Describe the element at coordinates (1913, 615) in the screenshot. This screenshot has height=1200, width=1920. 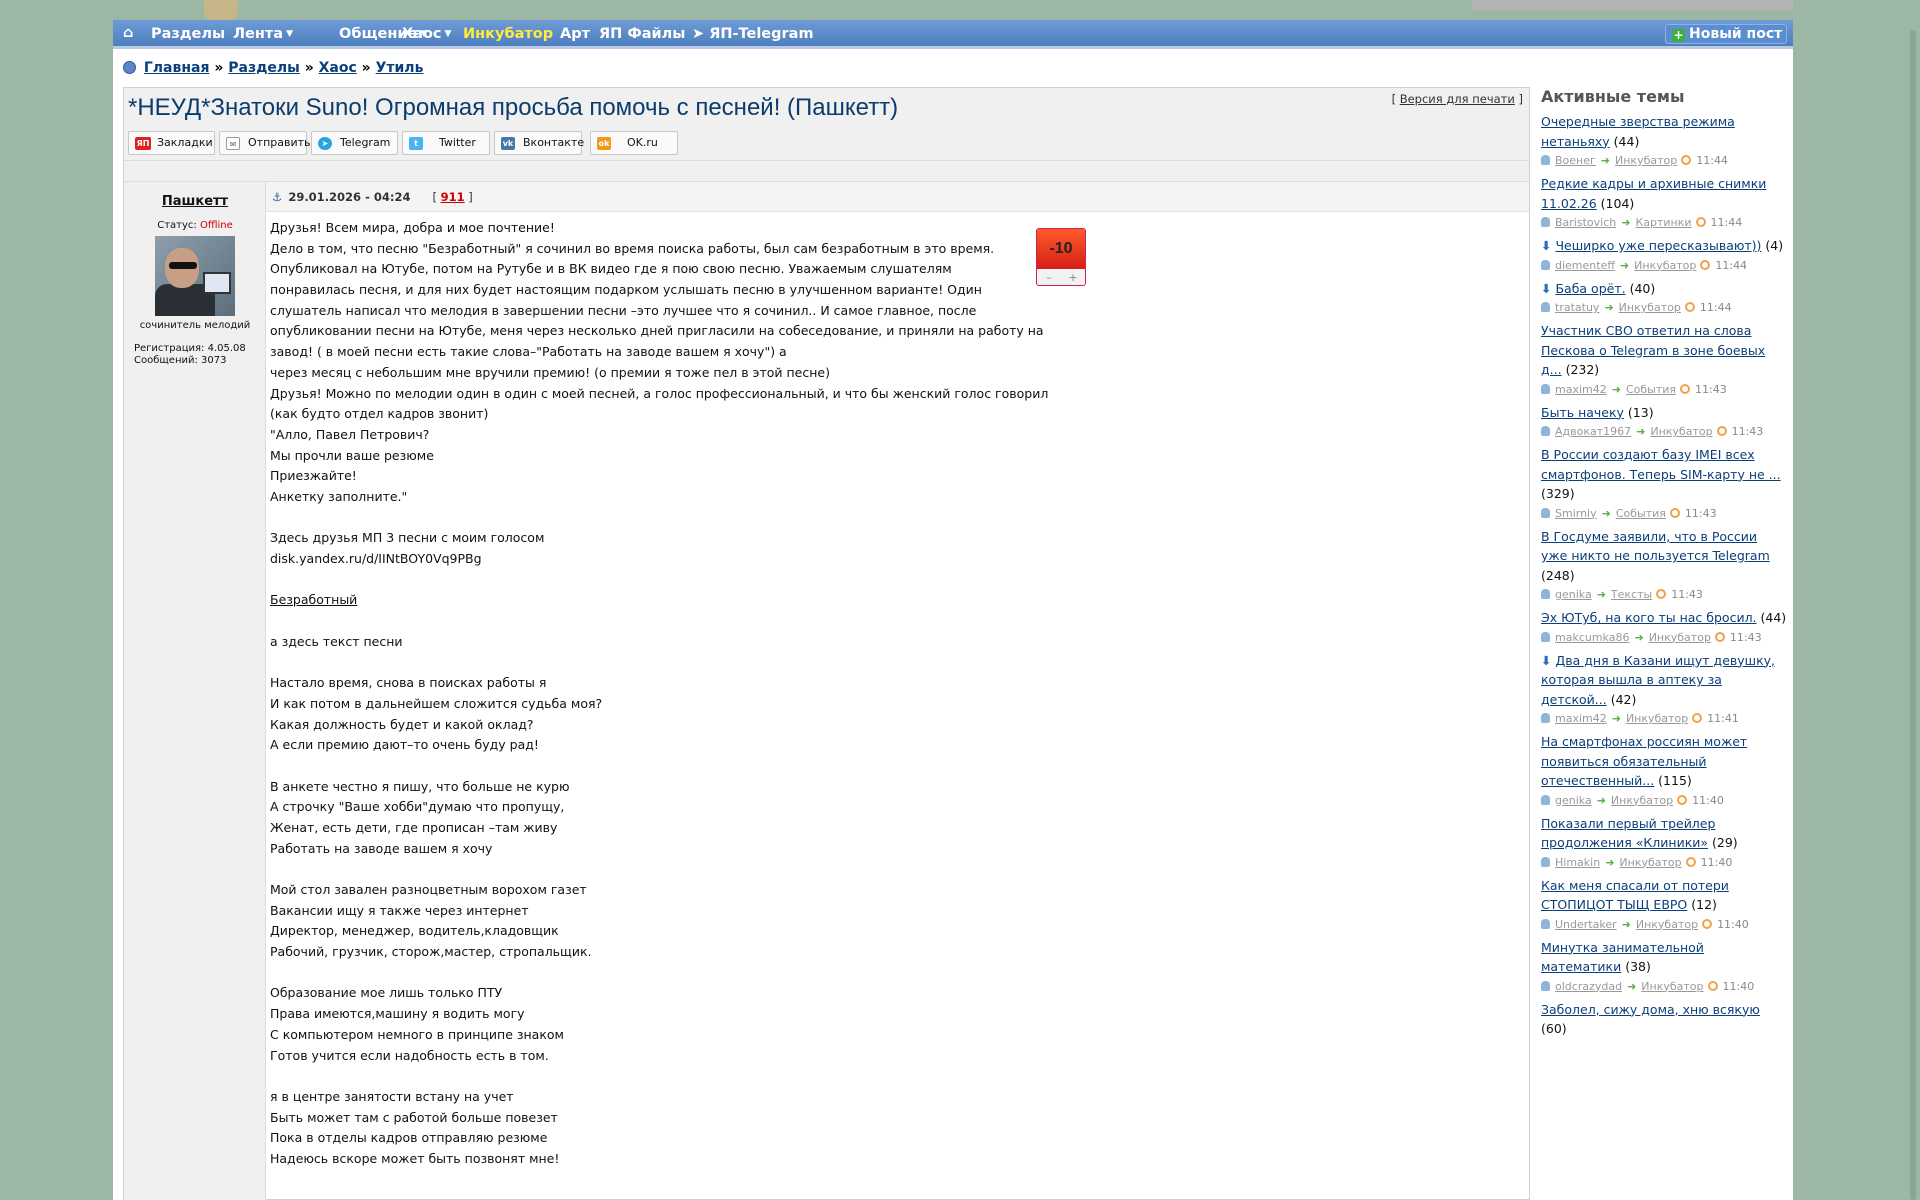
I see `scrollbar-thumb` at that location.